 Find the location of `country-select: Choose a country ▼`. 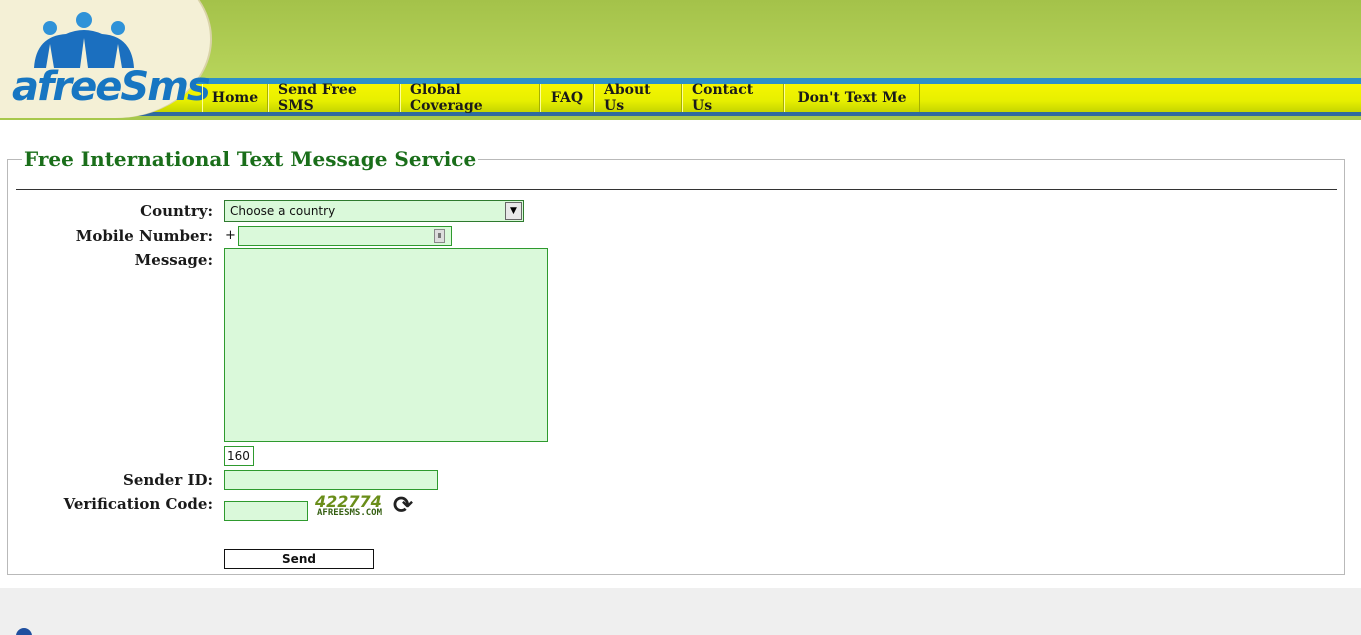

country-select: Choose a country ▼ is located at coordinates (374, 211).